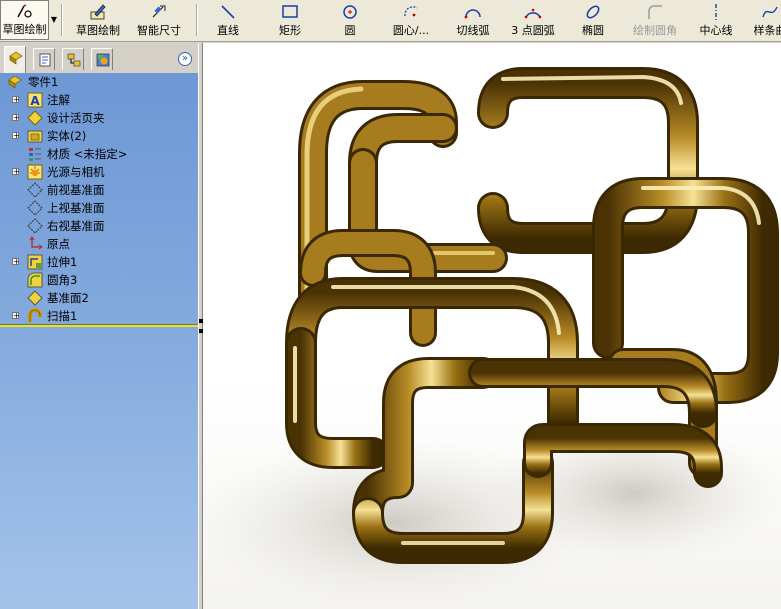  Describe the element at coordinates (35, 298) in the screenshot. I see `plane-feature-icon` at that location.